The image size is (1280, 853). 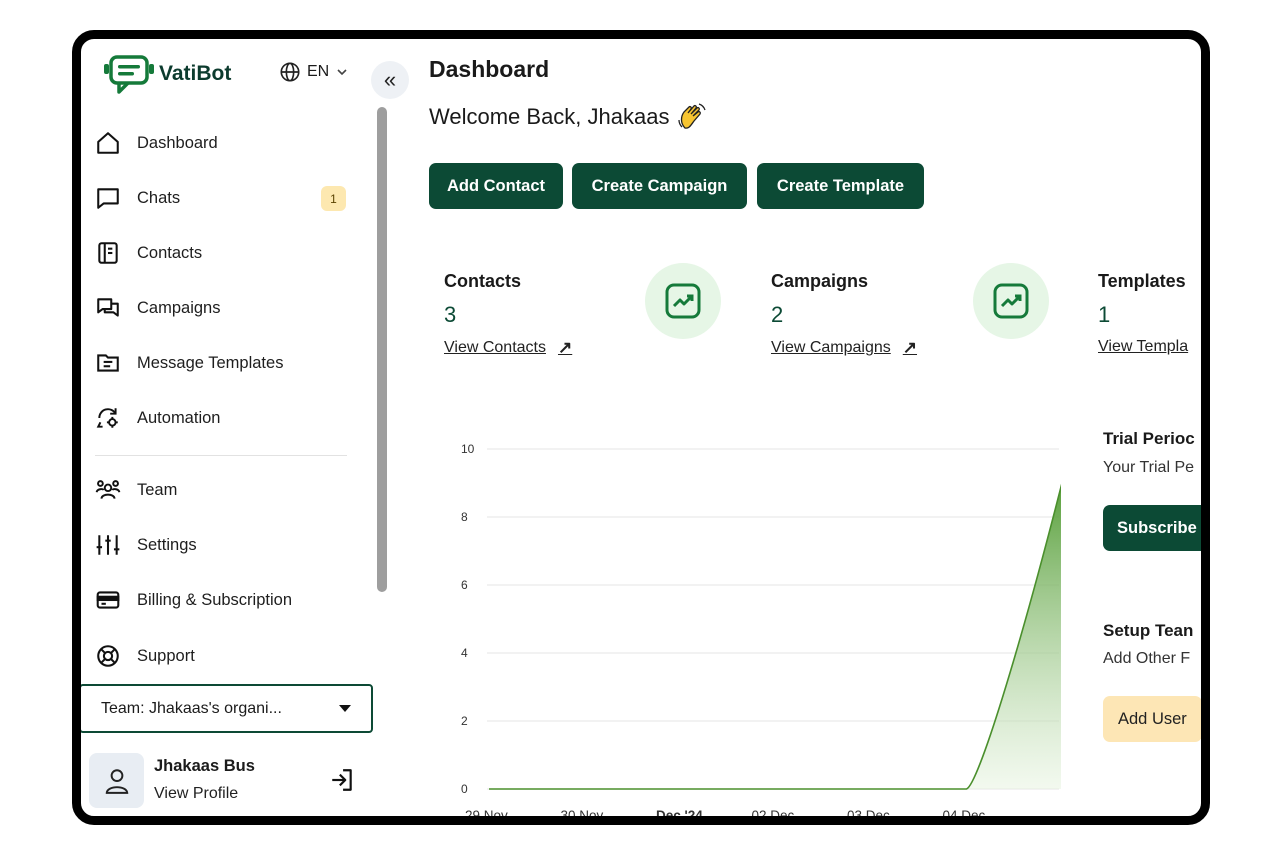 I want to click on sidebar-item-billing: Billing & Subscription, so click(x=193, y=600).